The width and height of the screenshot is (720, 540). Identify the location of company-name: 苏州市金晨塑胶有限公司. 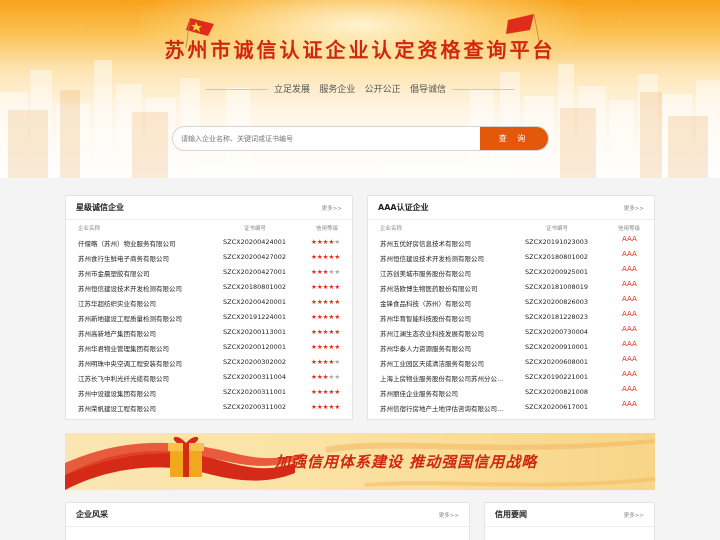
(158, 273).